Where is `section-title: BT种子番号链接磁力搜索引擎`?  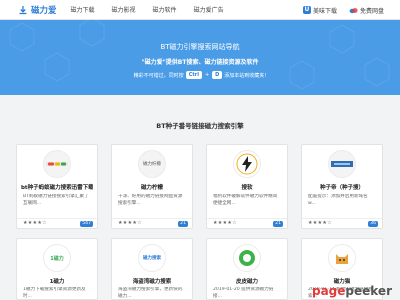 section-title: BT种子番号链接磁力搜索引擎 is located at coordinates (200, 126).